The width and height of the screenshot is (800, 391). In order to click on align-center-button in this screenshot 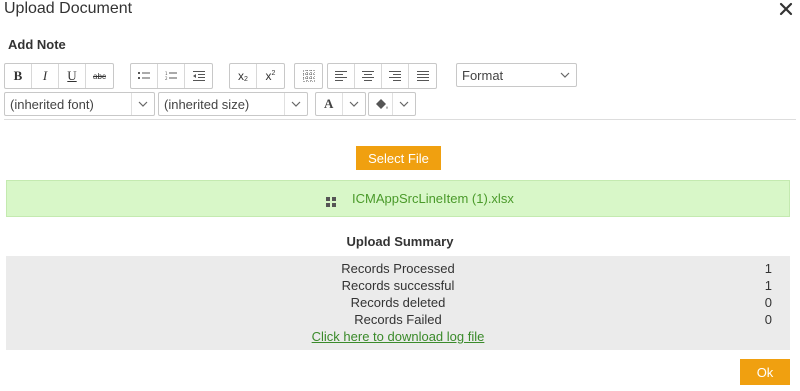, I will do `click(368, 76)`.